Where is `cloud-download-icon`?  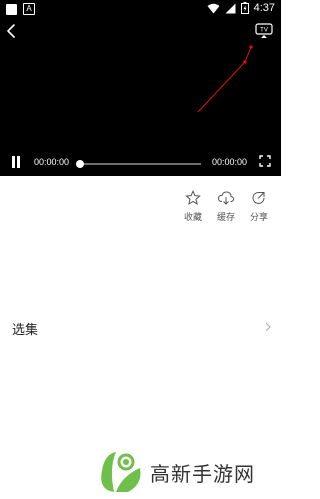
cloud-download-icon is located at coordinates (226, 198).